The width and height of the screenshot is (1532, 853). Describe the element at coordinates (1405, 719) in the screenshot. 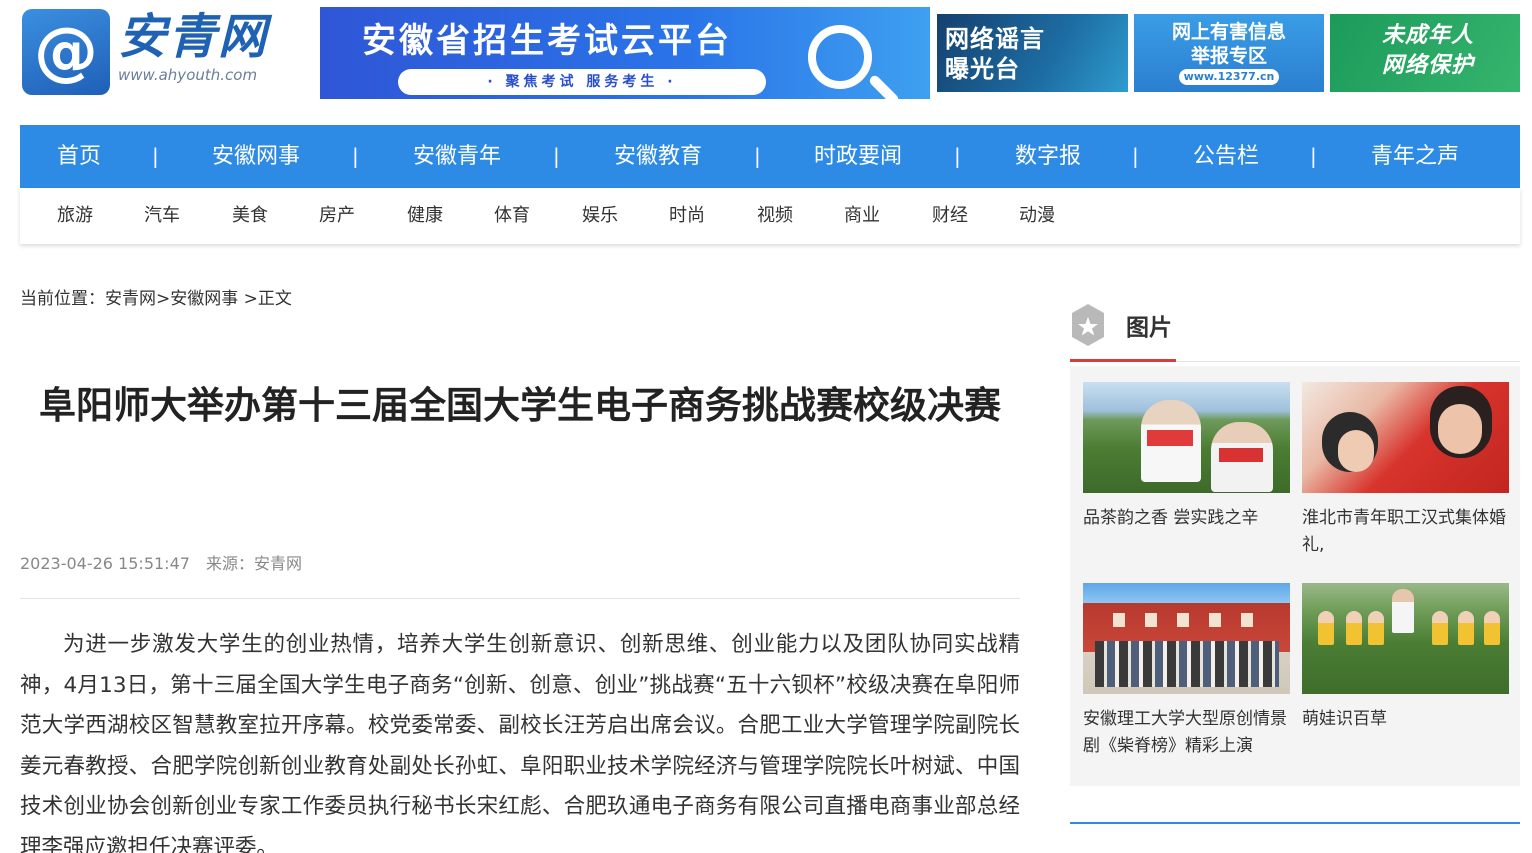

I see `picture-caption: 萌娃识百草` at that location.